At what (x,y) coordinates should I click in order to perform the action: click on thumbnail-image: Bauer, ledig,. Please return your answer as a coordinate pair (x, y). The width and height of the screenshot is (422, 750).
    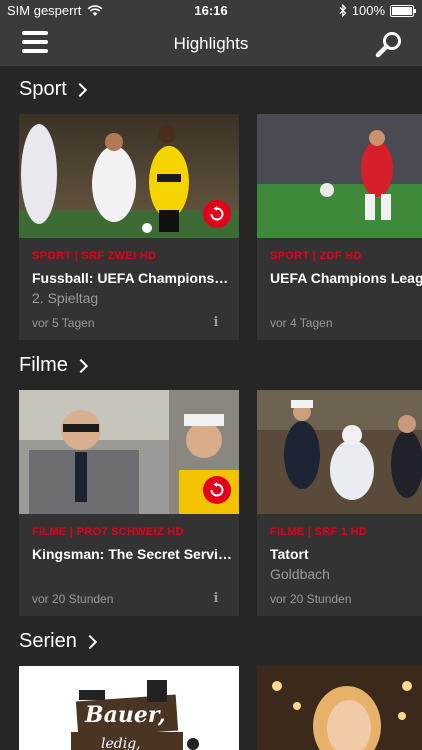
    Looking at the image, I should click on (129, 708).